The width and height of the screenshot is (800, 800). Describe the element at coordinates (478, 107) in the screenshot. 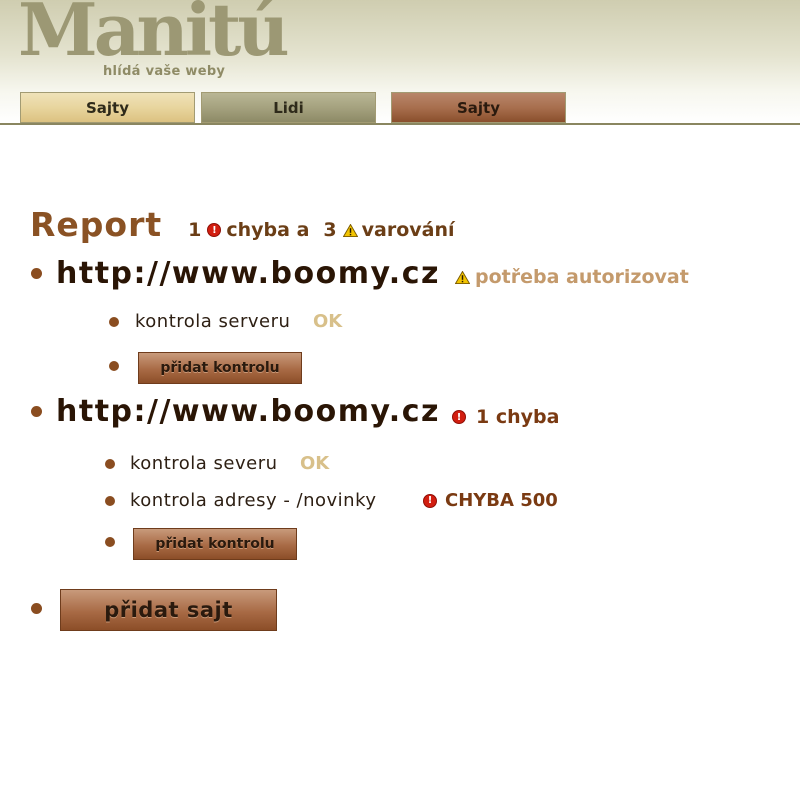

I see `tab-sajty-active: Sajty` at that location.